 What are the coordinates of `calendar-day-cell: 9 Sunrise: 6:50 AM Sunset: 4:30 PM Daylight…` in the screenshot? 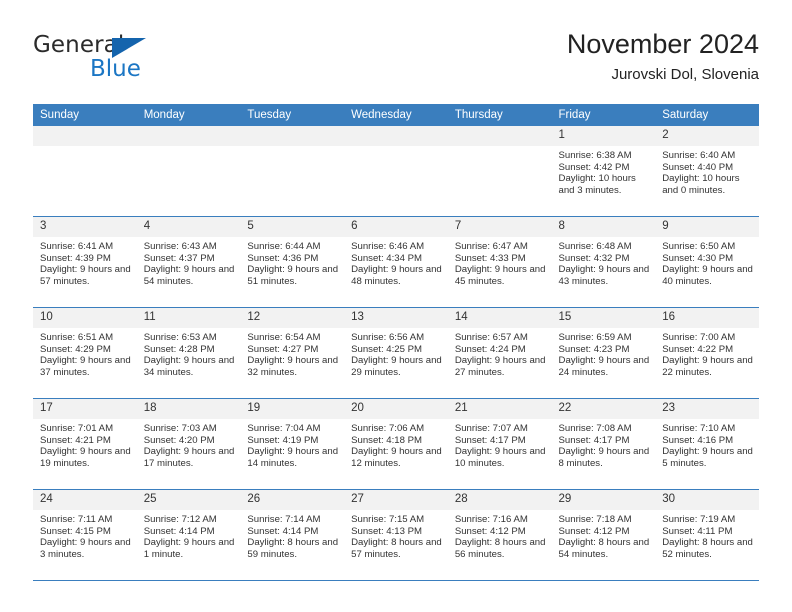 It's located at (707, 262).